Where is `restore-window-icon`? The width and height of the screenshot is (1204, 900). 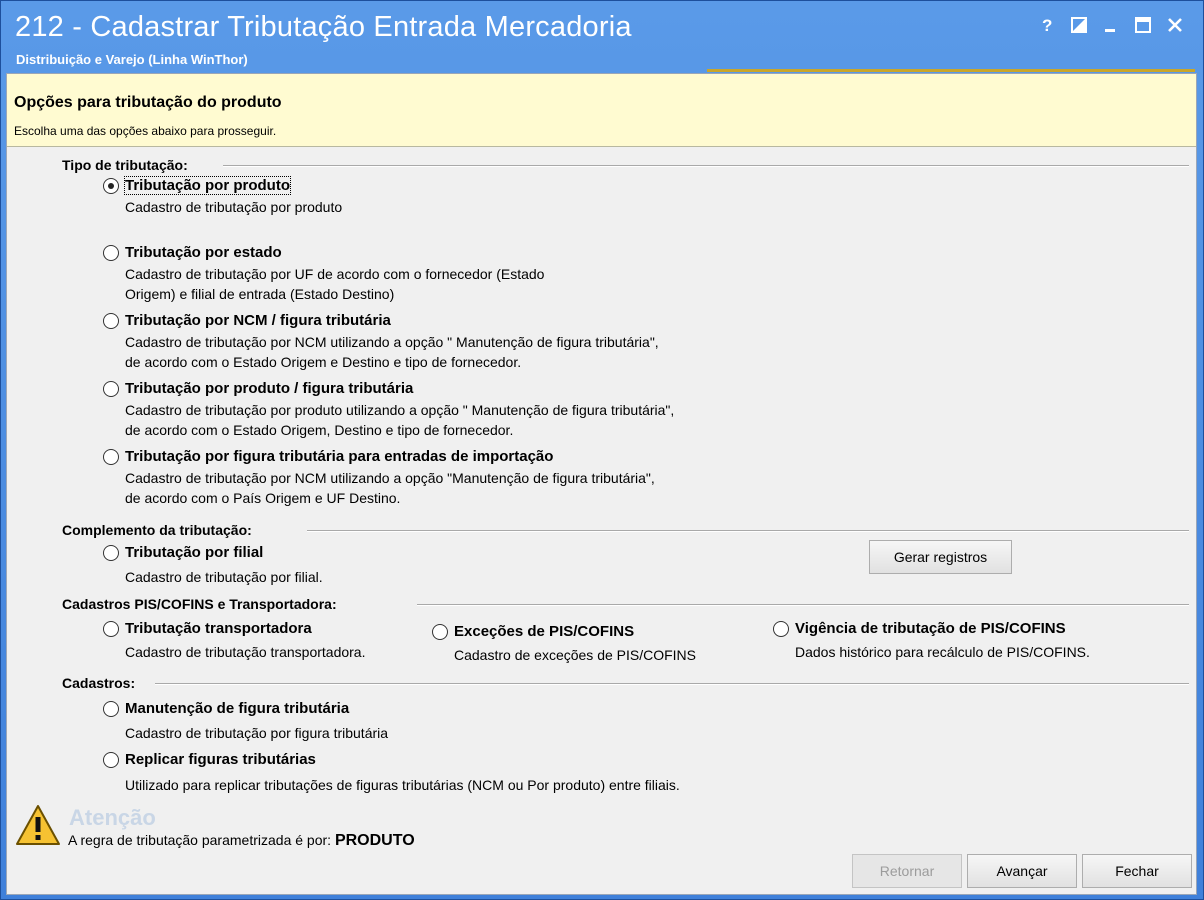
restore-window-icon is located at coordinates (1079, 25).